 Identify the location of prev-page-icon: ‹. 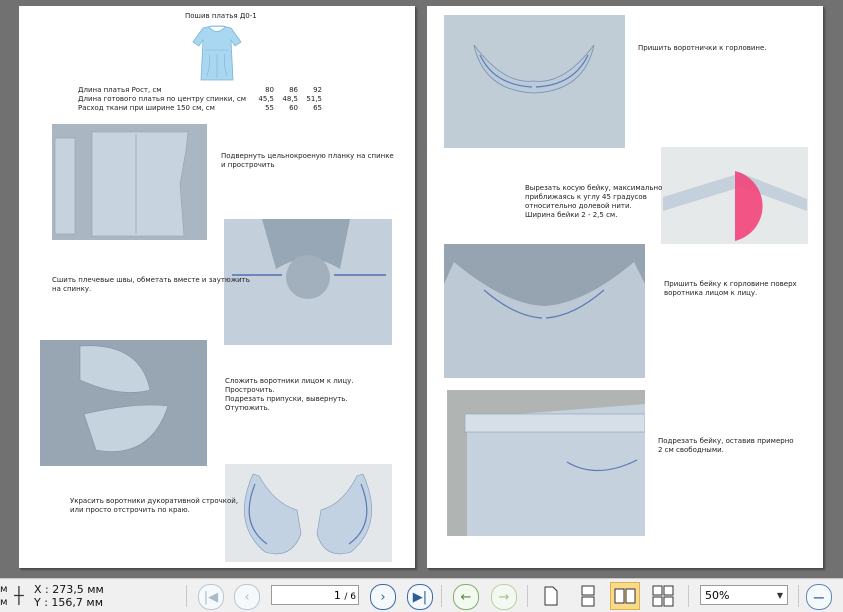
(247, 597).